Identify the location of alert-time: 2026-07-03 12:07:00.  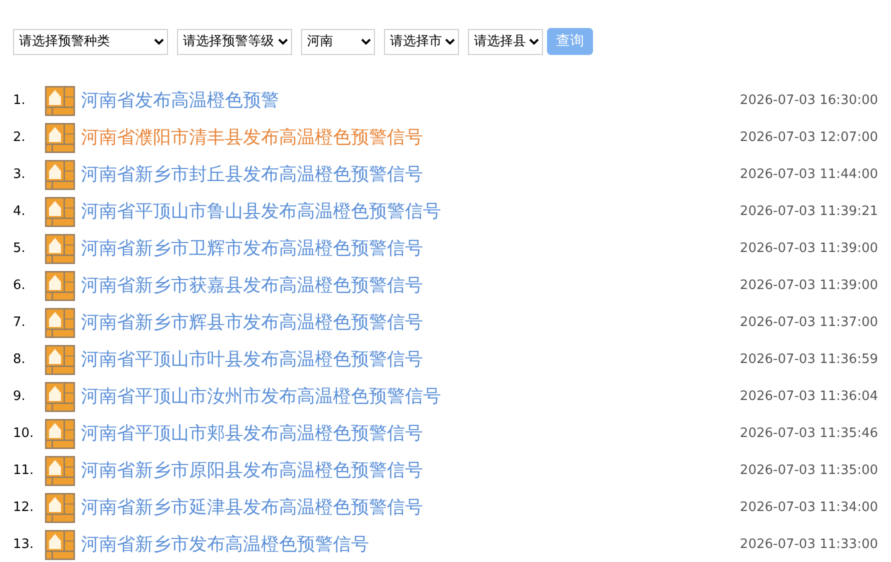
(809, 137).